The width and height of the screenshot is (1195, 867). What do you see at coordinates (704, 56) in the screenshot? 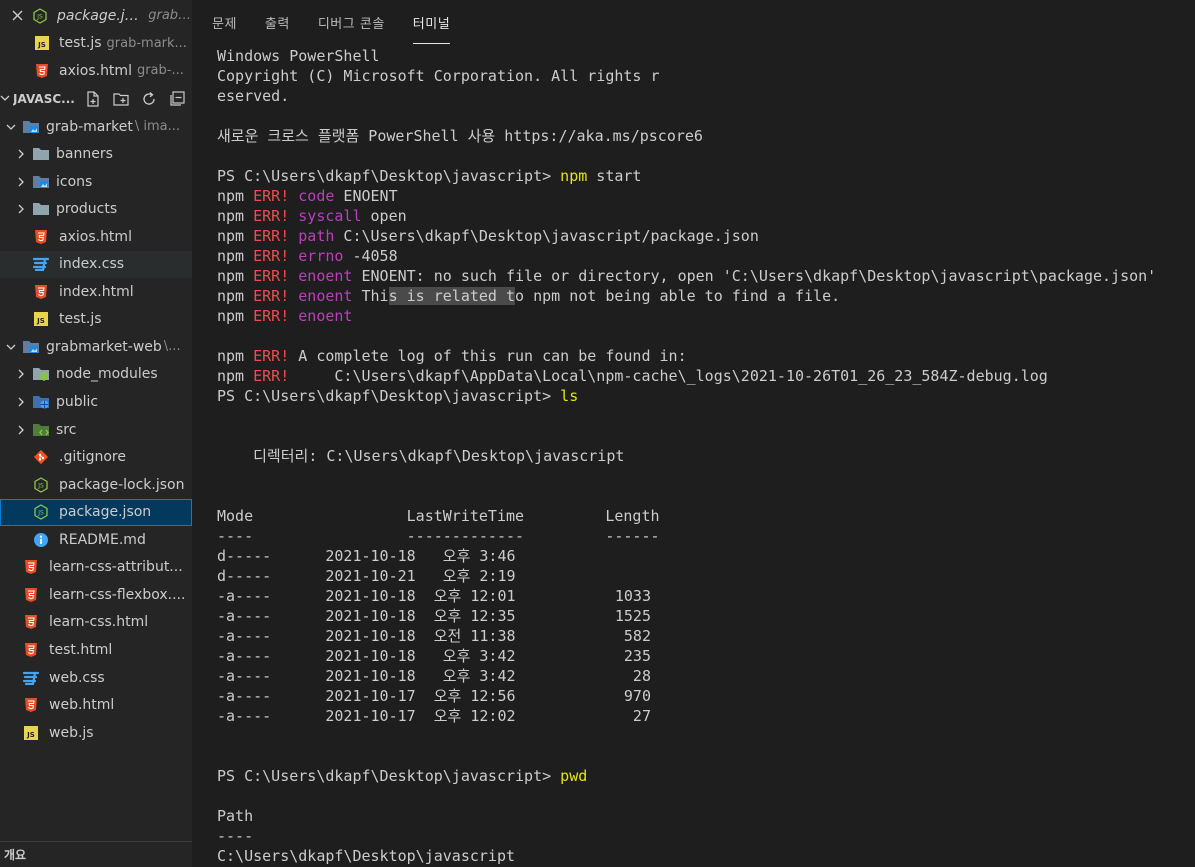
I see `terminal-line: Windows PowerShell` at bounding box center [704, 56].